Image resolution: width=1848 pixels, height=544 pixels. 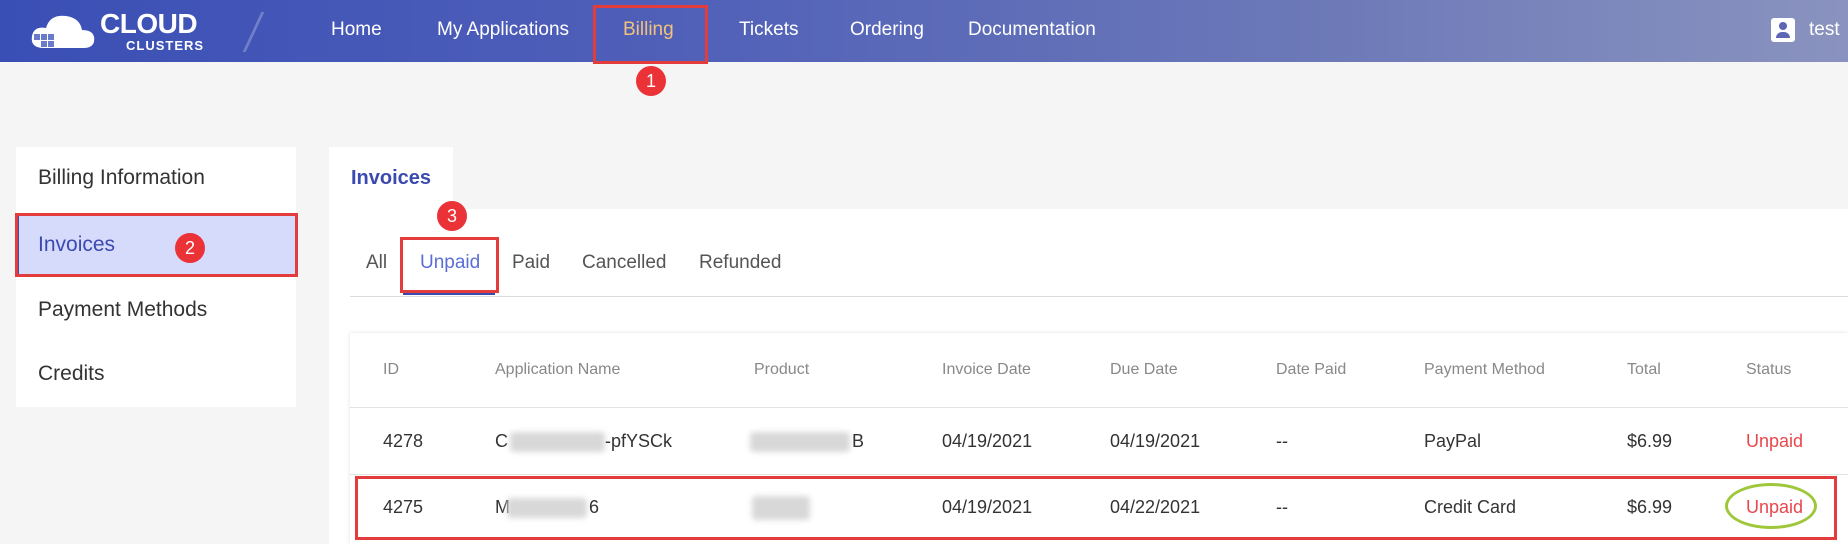 I want to click on payment-method: PayPal, so click(x=1453, y=441).